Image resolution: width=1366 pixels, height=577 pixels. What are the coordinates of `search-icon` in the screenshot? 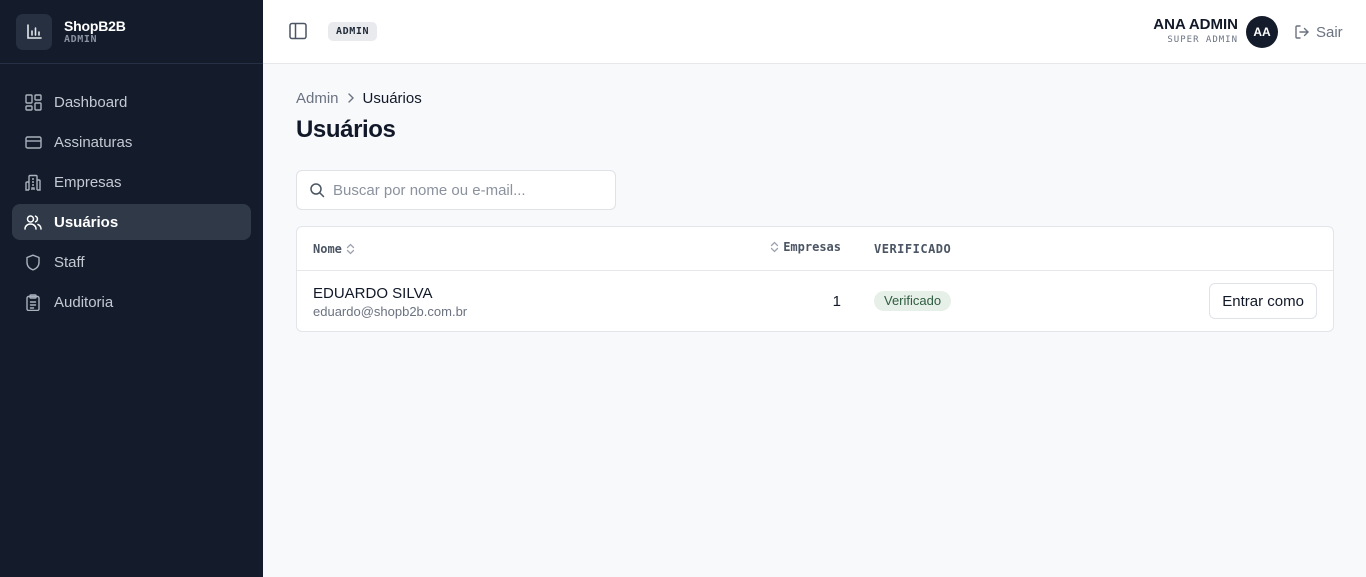 It's located at (317, 190).